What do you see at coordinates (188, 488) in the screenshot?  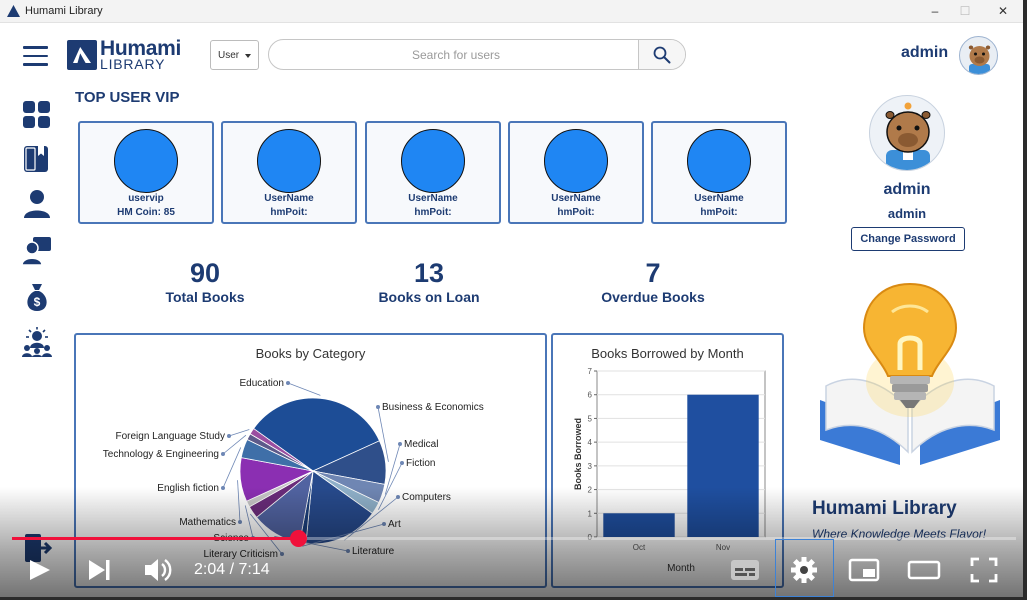 I see `pie-label: English fiction` at bounding box center [188, 488].